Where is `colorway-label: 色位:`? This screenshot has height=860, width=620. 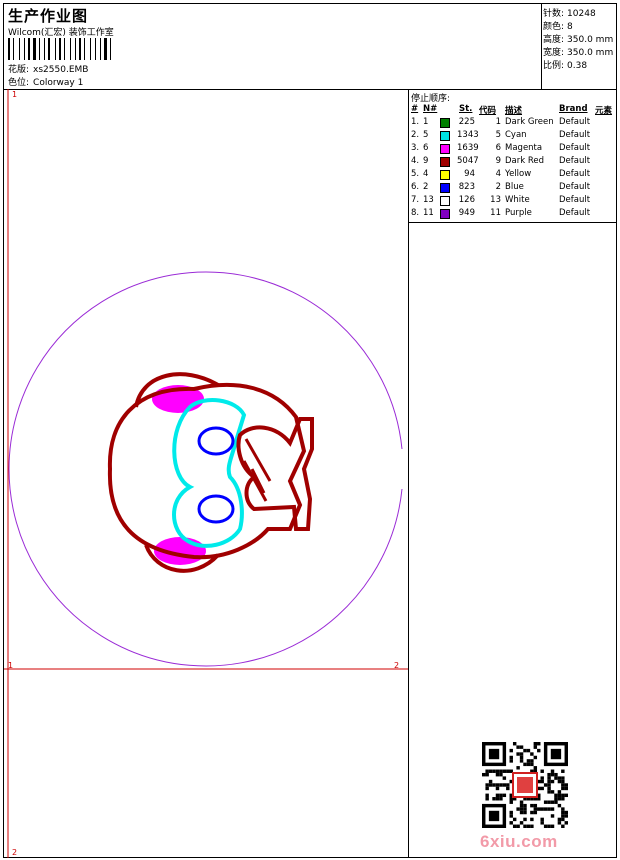 colorway-label: 色位: is located at coordinates (19, 83).